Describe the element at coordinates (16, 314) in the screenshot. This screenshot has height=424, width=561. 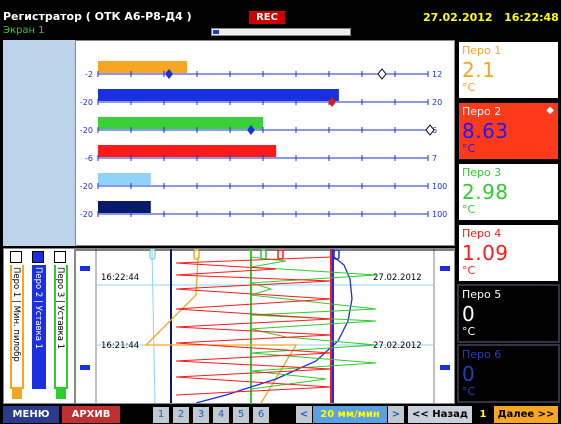
I see `pen1-legend-label: Перо 1 | Мин. пилобр` at that location.